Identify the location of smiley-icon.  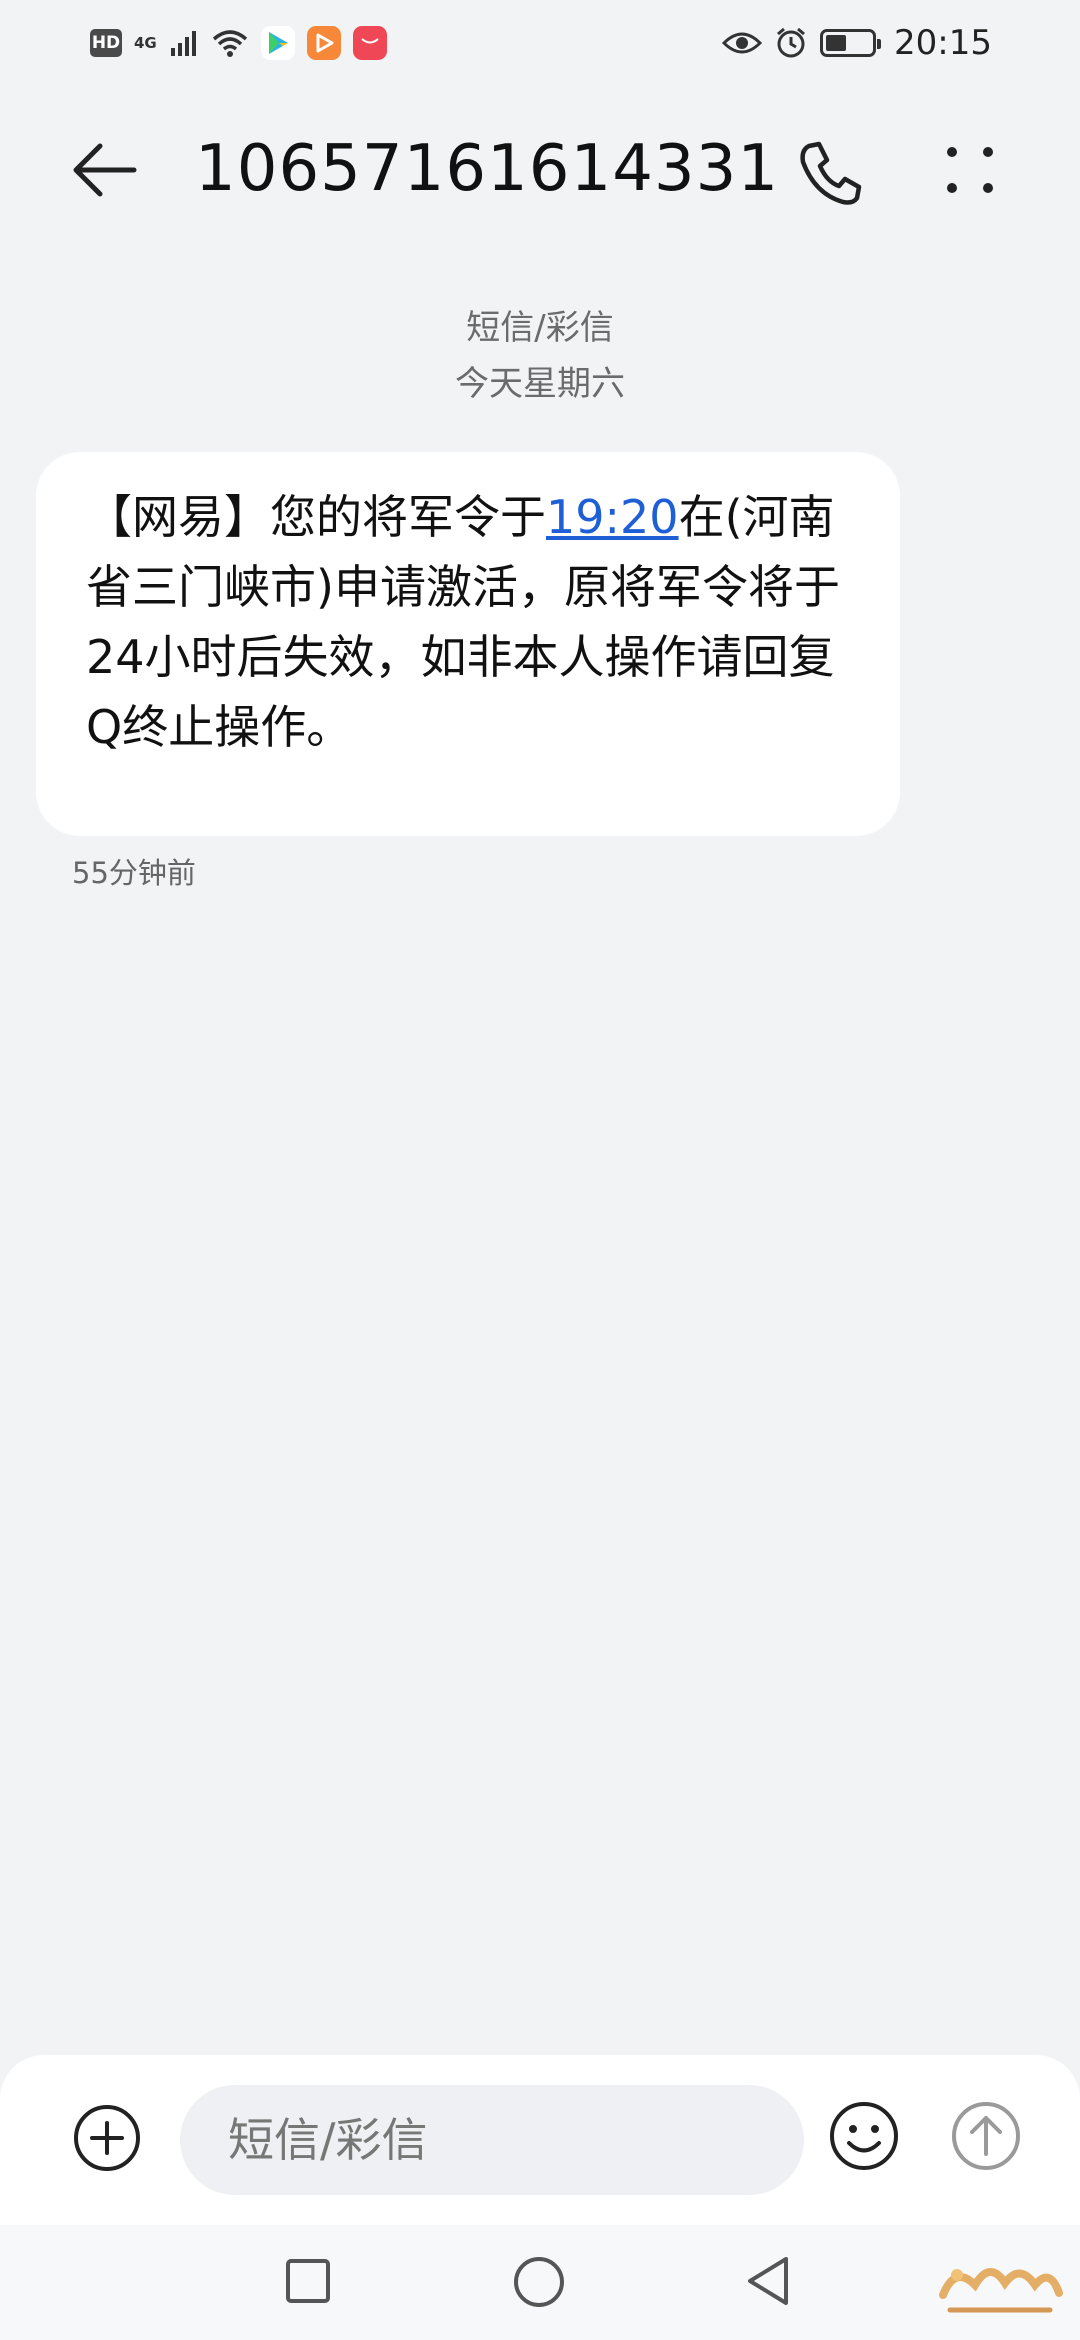
(864, 2136).